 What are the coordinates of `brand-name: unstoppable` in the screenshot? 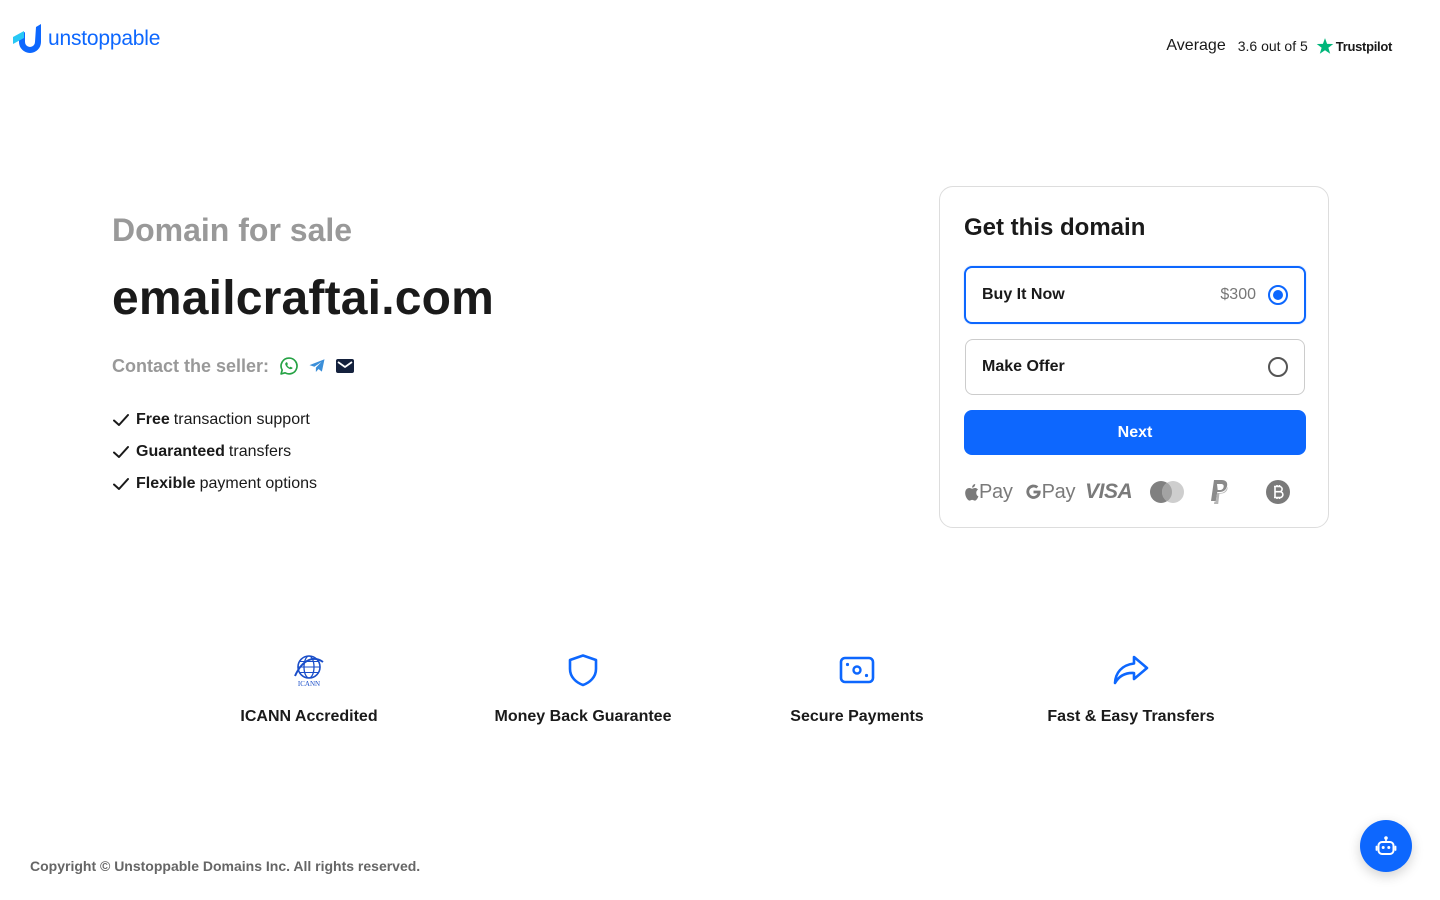 It's located at (104, 38).